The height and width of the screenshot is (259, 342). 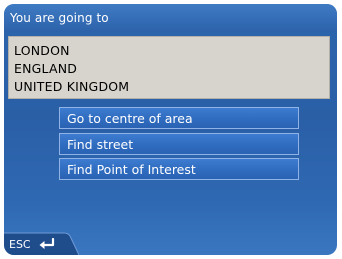 What do you see at coordinates (131, 169) in the screenshot?
I see `find-point-of-interest-label: Find Point of Interest` at bounding box center [131, 169].